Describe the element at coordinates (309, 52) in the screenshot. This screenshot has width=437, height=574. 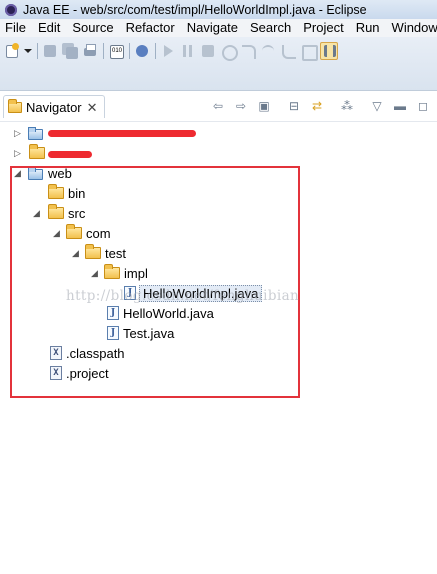
I see `drop-to-frame-icon` at that location.